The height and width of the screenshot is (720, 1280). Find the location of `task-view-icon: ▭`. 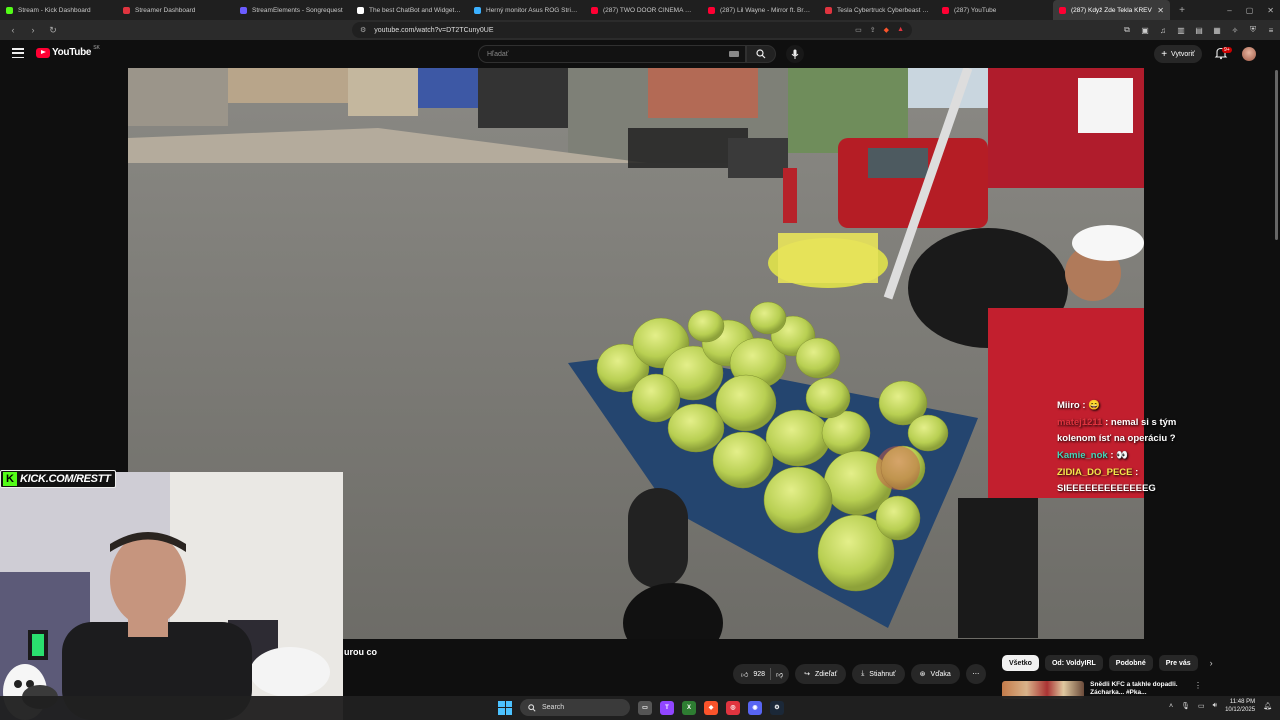

task-view-icon: ▭ is located at coordinates (645, 707).